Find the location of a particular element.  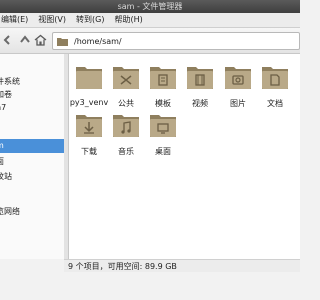

status-bar: 9 个项目，可用空间: 89.9 GB is located at coordinates (182, 265).